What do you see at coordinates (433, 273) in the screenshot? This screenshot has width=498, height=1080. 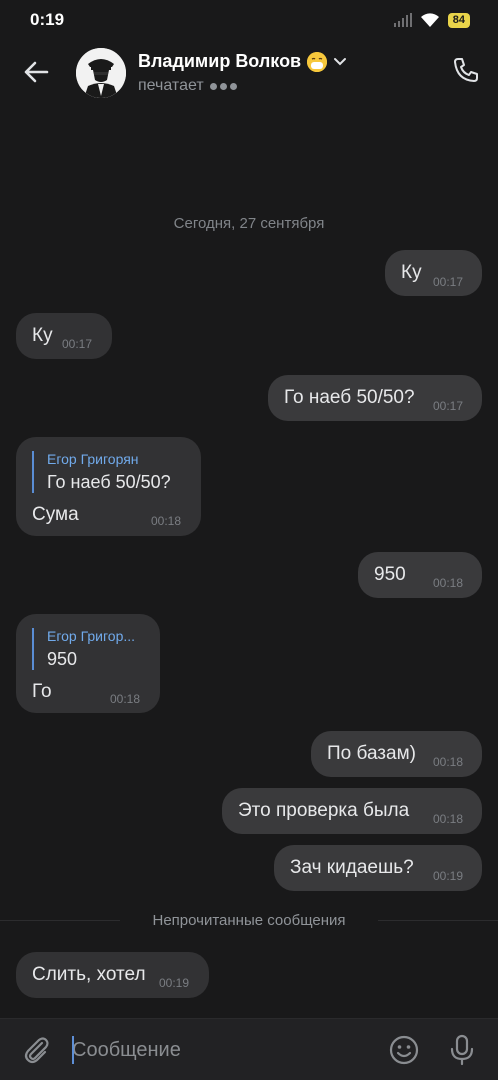 I see `message-bubble-outgoing: Ку 00:17` at bounding box center [433, 273].